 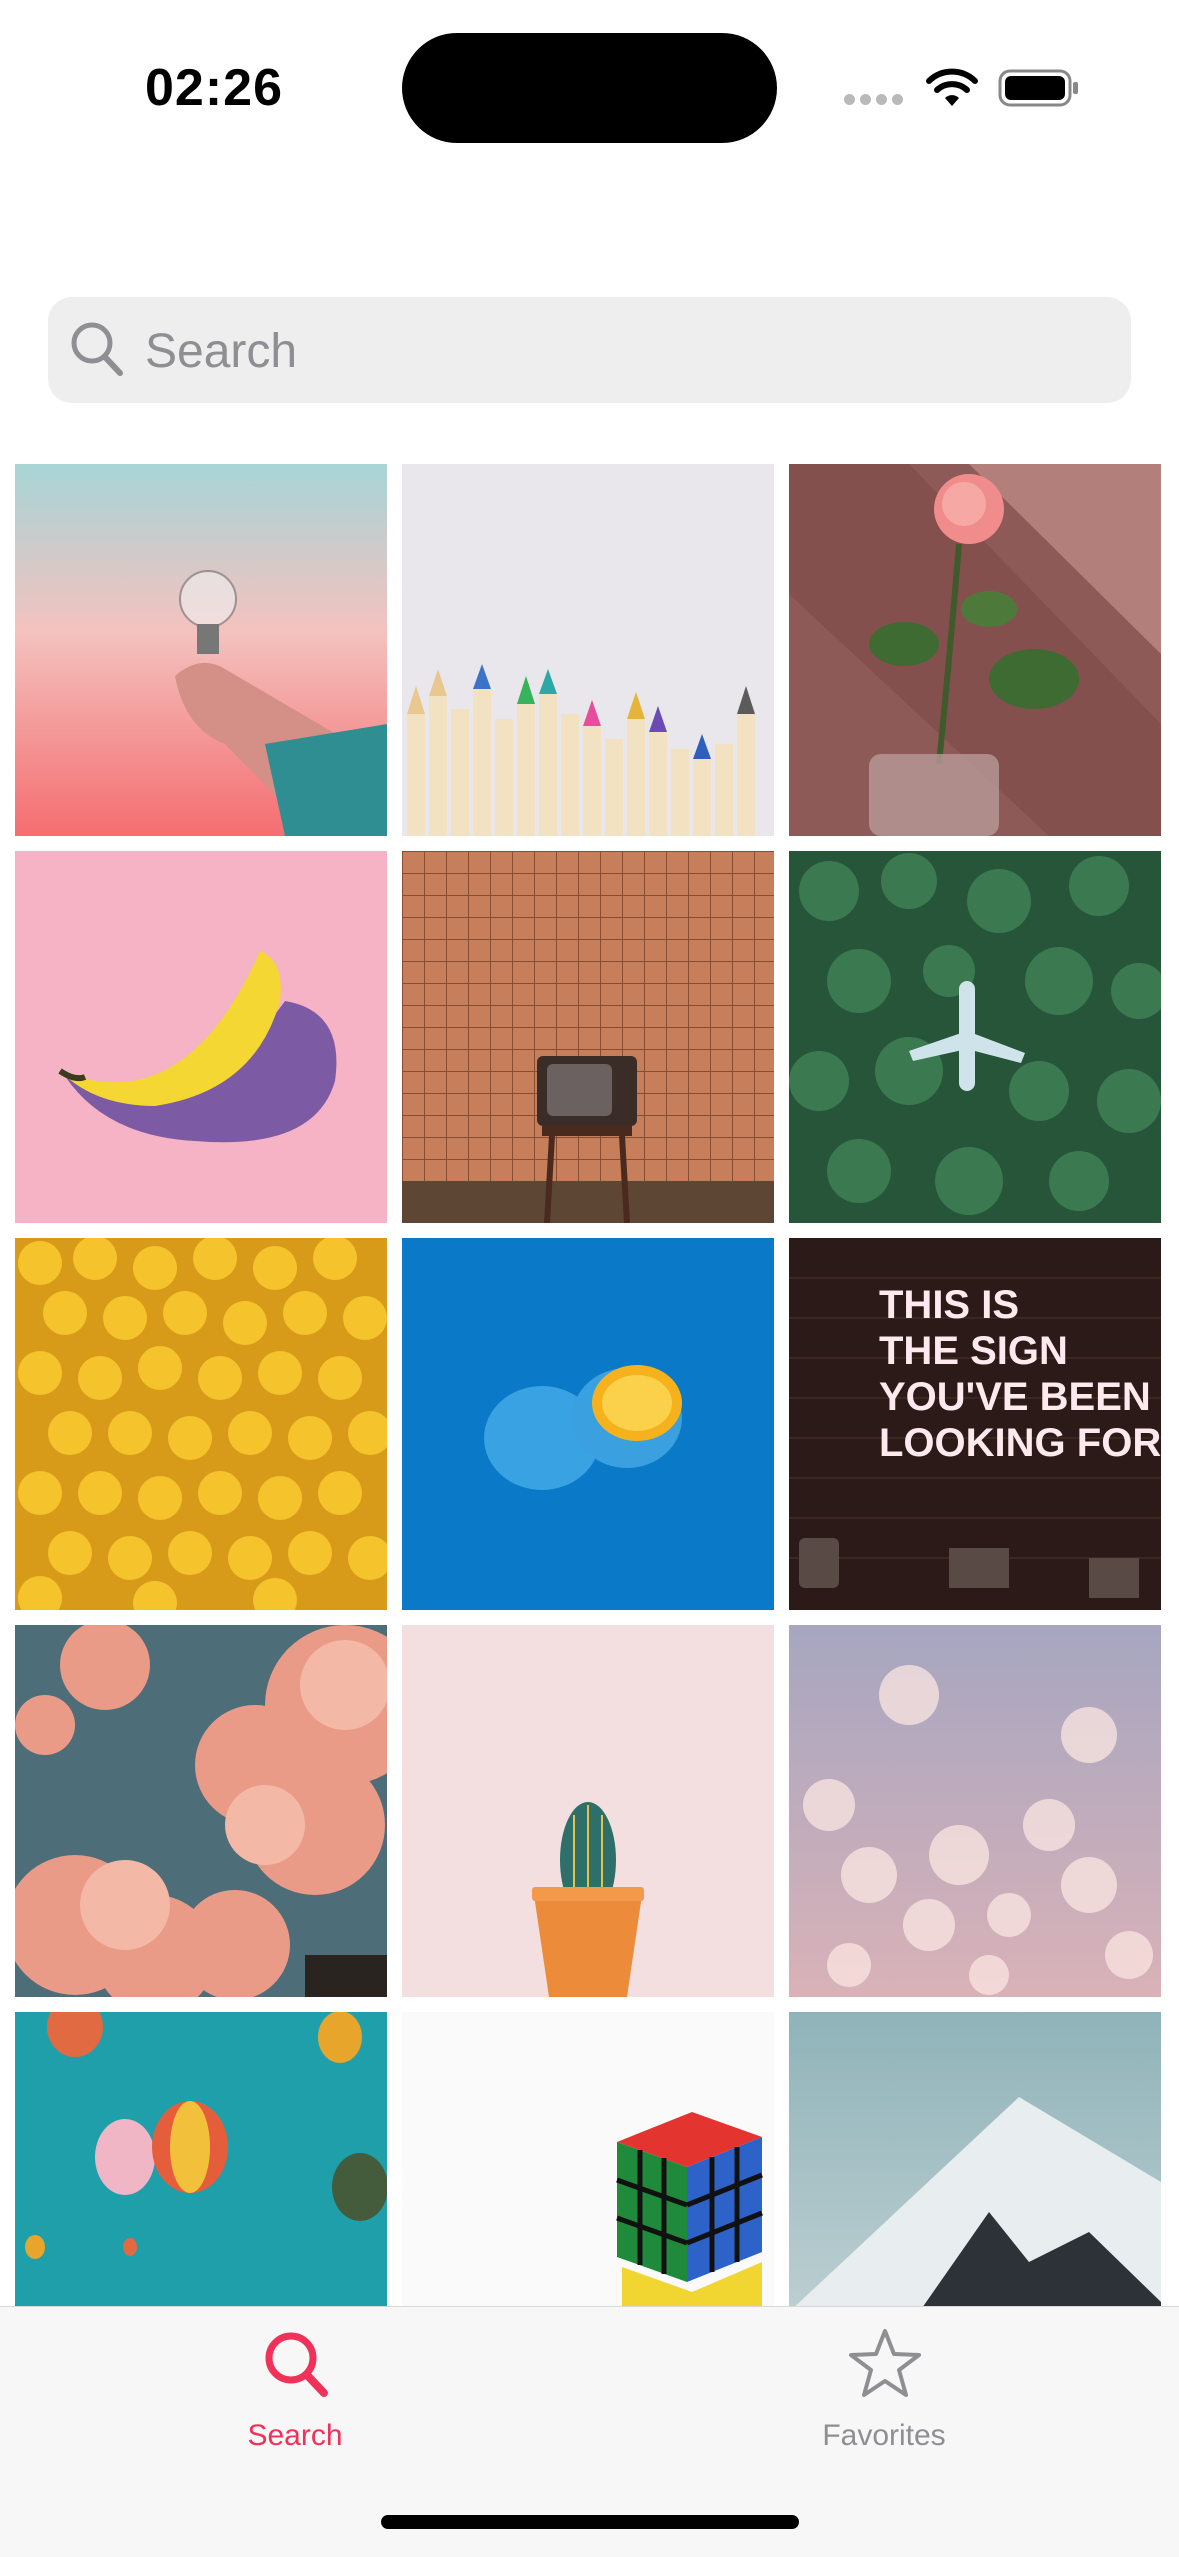 What do you see at coordinates (885, 2363) in the screenshot?
I see `star-icon` at bounding box center [885, 2363].